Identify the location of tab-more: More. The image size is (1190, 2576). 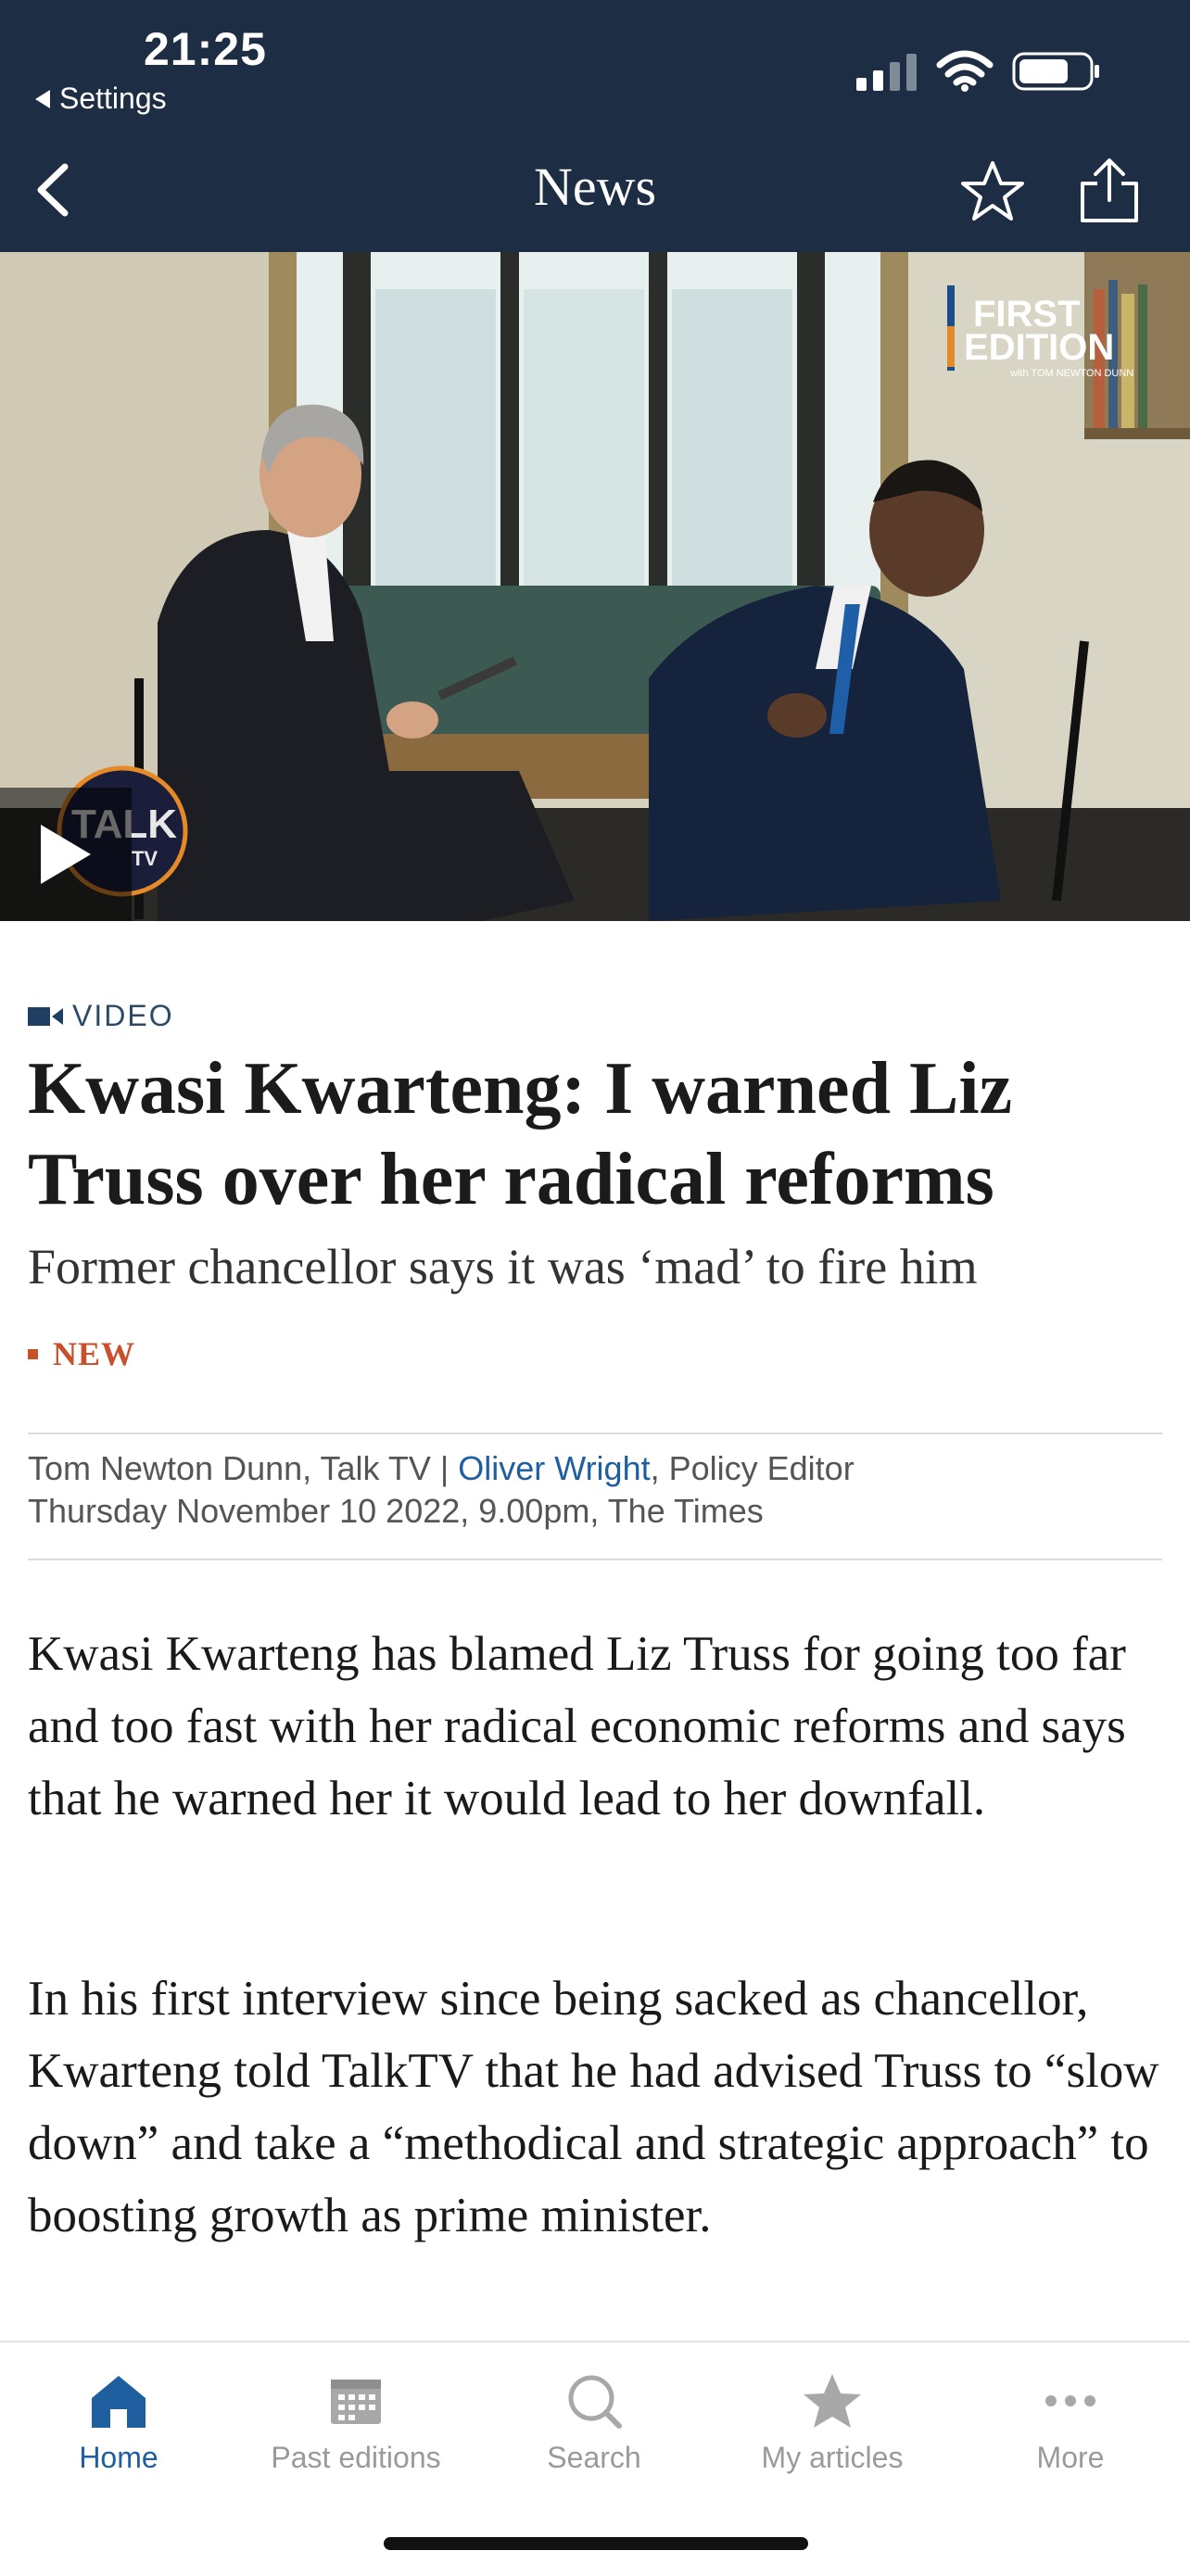
(1070, 2425).